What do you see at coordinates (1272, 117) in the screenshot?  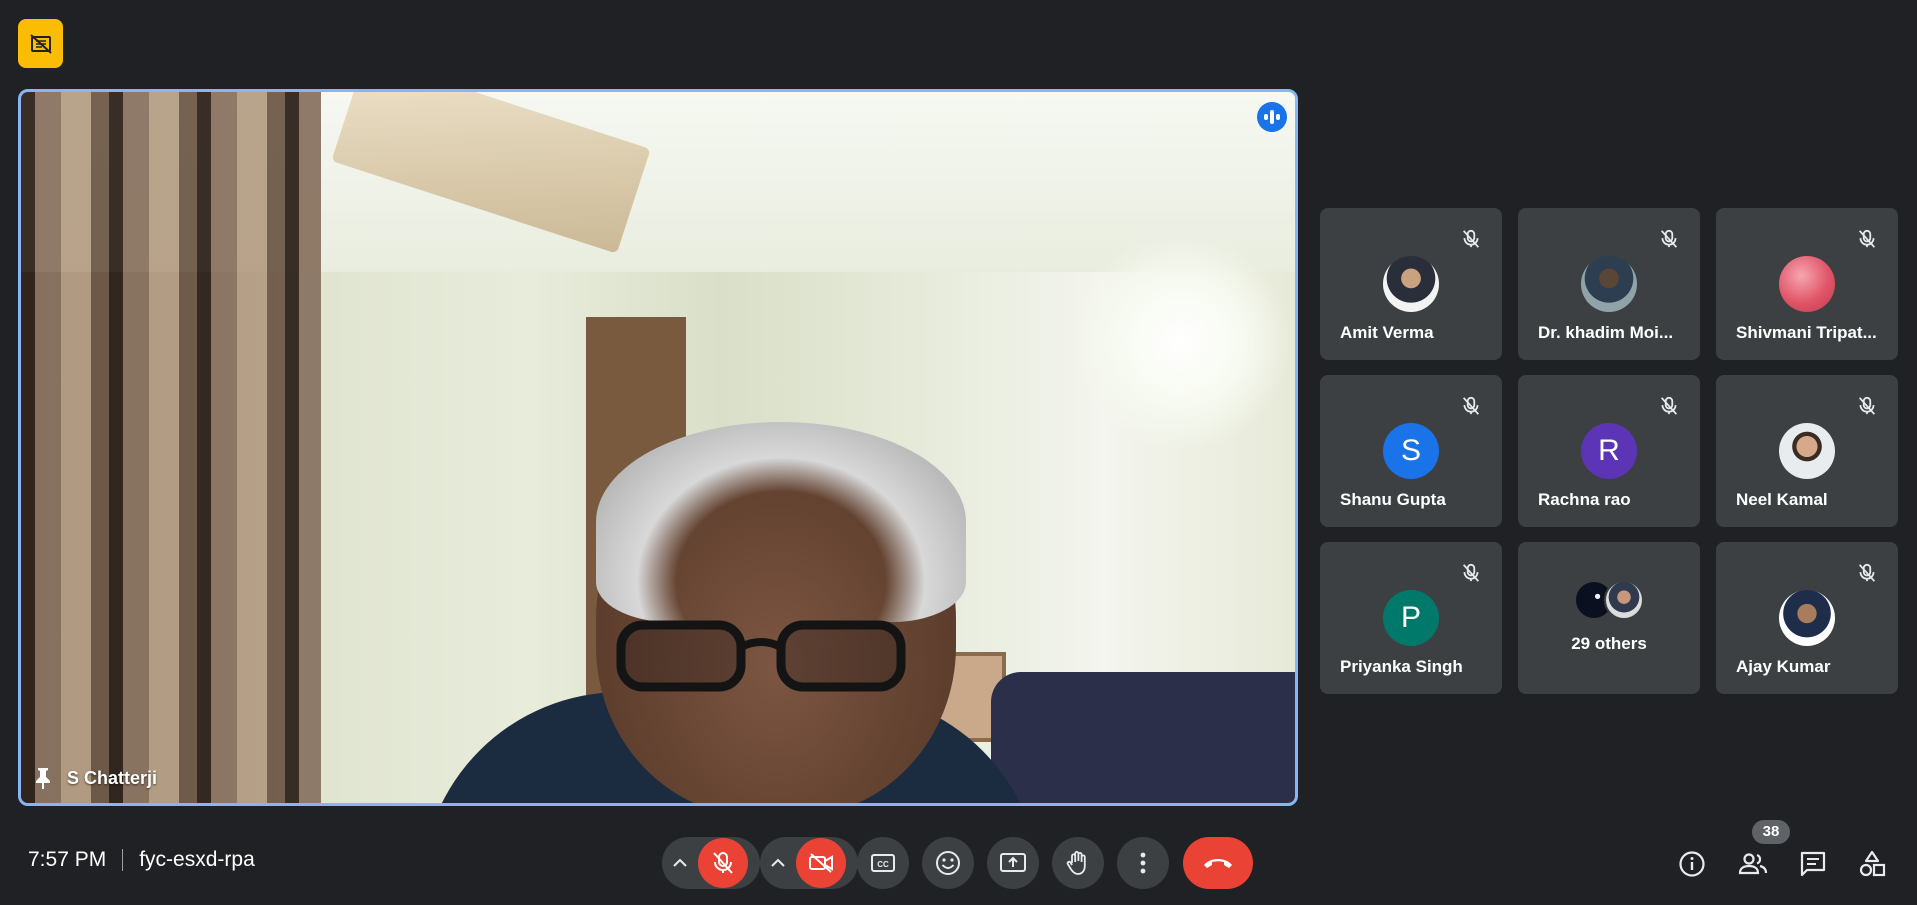 I see `speaking-indicator-icon` at bounding box center [1272, 117].